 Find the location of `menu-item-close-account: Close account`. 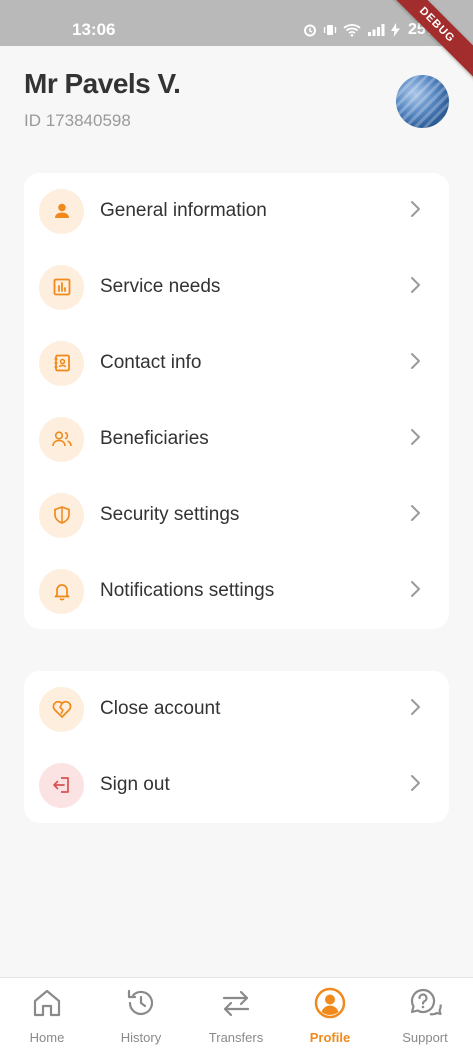

menu-item-close-account: Close account is located at coordinates (236, 709).